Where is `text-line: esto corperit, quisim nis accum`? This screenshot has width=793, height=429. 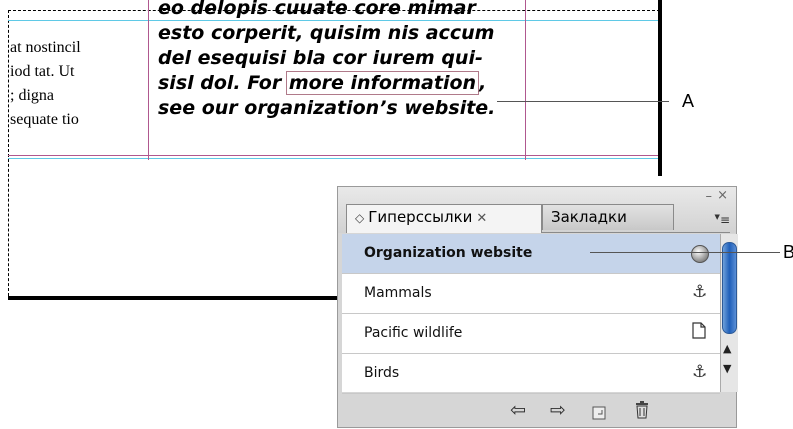
text-line: esto corperit, quisim nis accum is located at coordinates (326, 33).